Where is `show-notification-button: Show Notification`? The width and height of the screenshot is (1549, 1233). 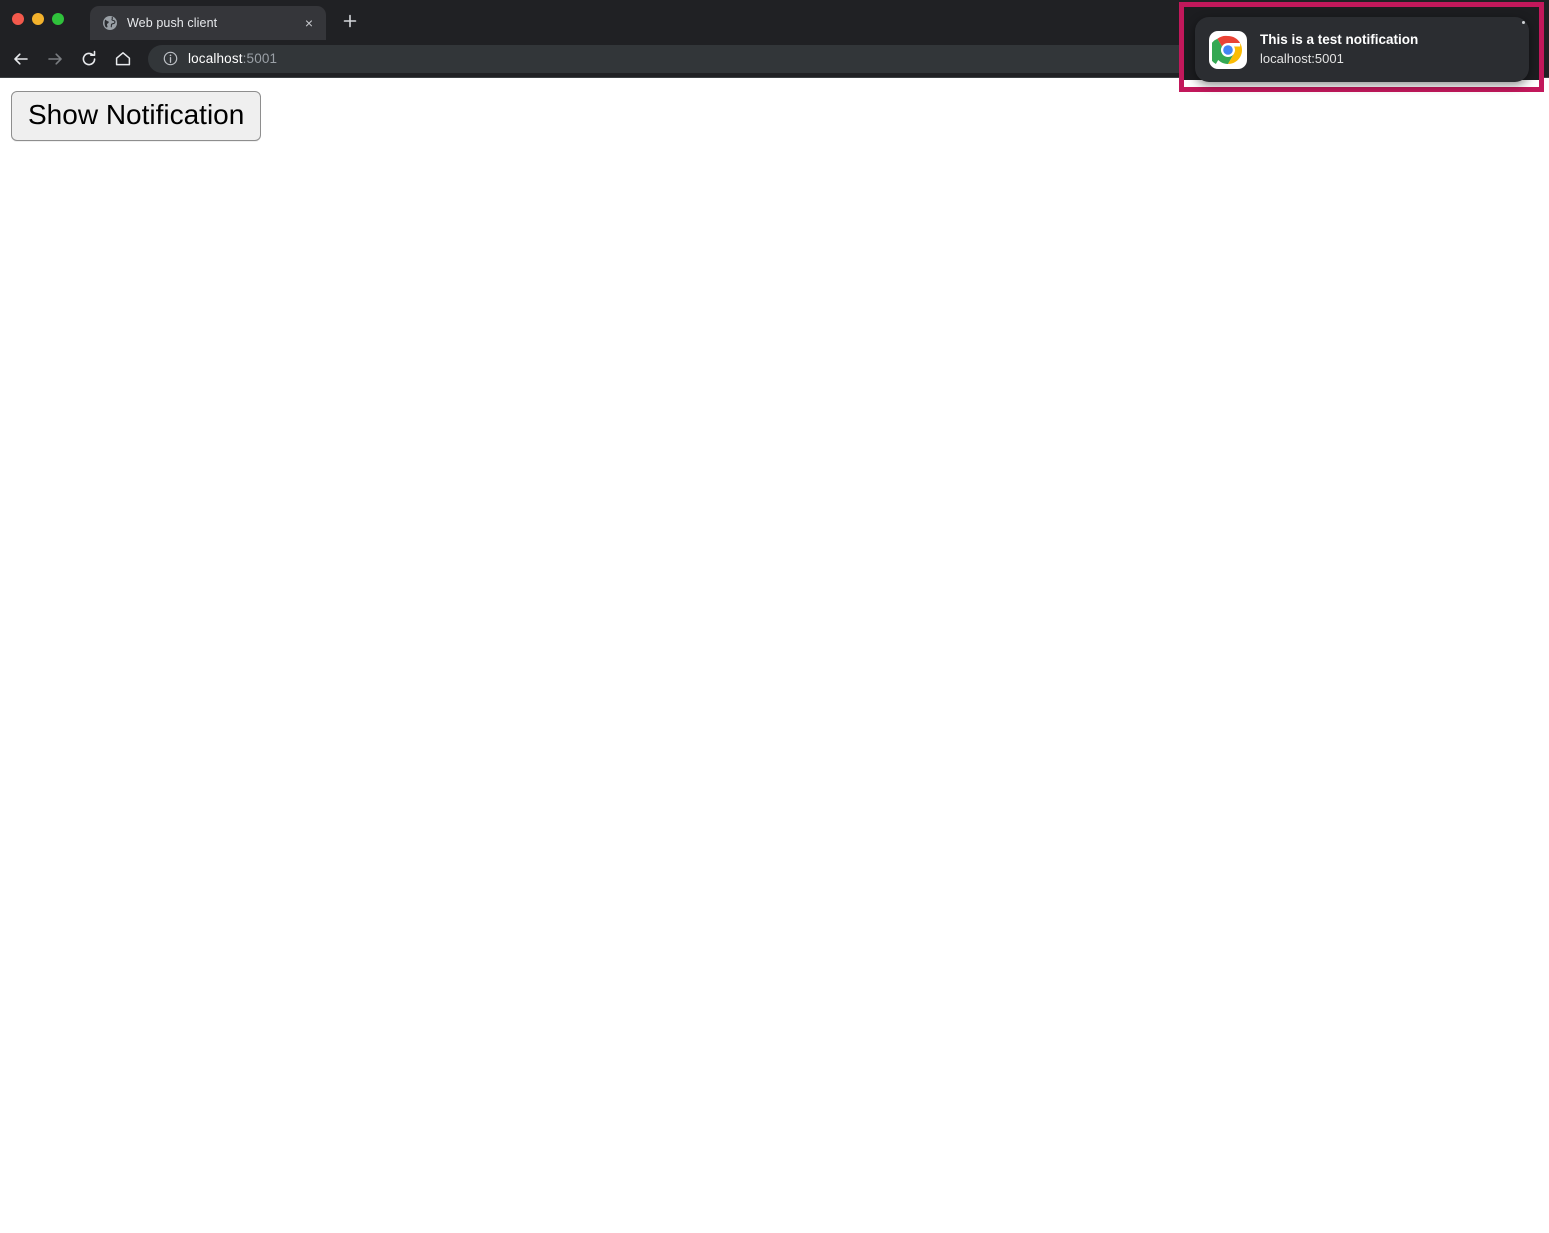
show-notification-button: Show Notification is located at coordinates (136, 116).